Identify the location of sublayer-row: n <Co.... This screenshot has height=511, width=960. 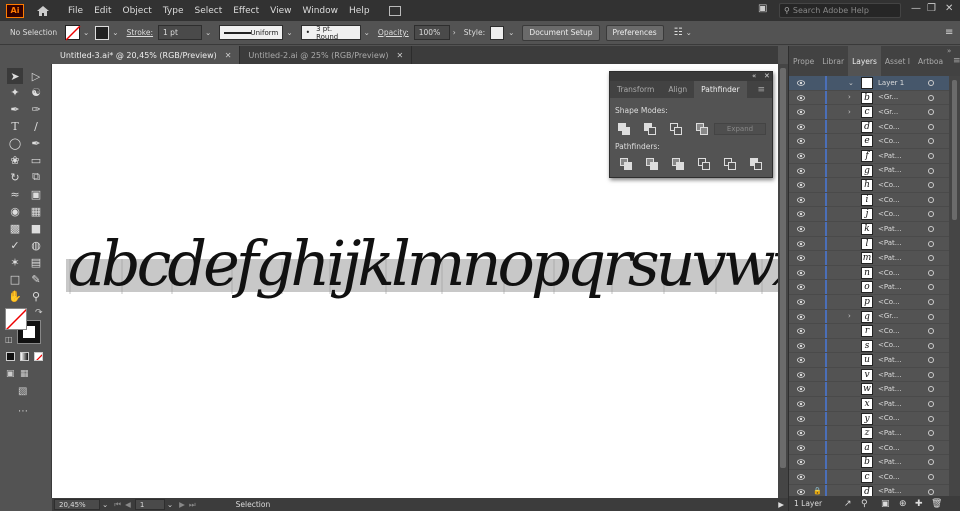
(869, 273).